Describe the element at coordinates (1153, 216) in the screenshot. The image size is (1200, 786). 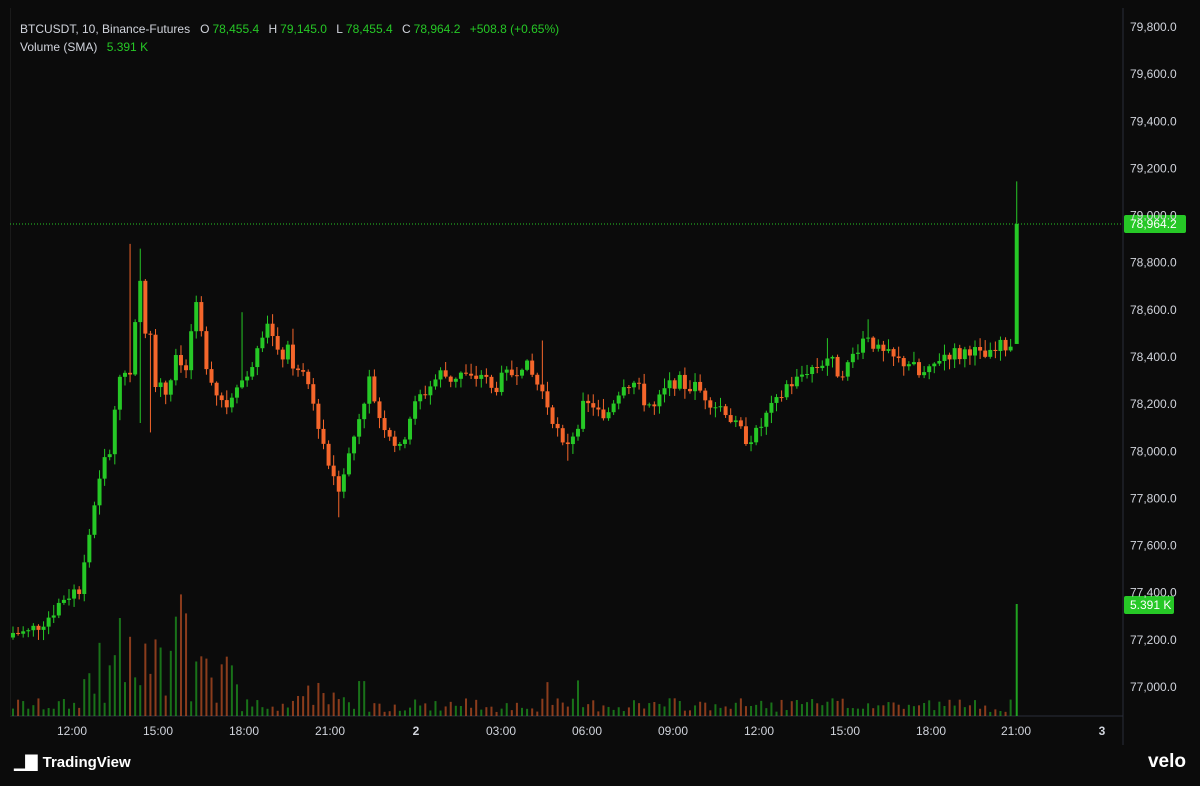
I see `price-tick-label: 79,000.0` at that location.